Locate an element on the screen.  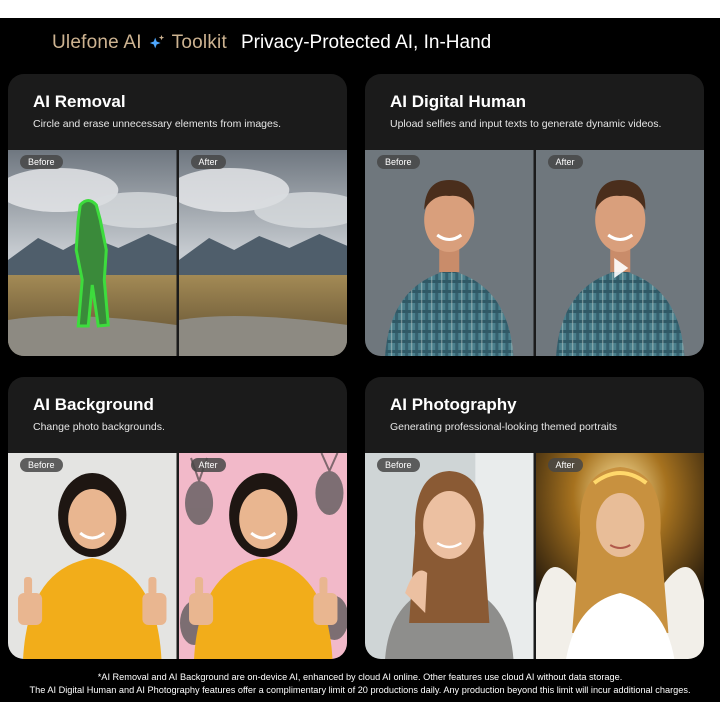
woman-selfie-image is located at coordinates (449, 556).